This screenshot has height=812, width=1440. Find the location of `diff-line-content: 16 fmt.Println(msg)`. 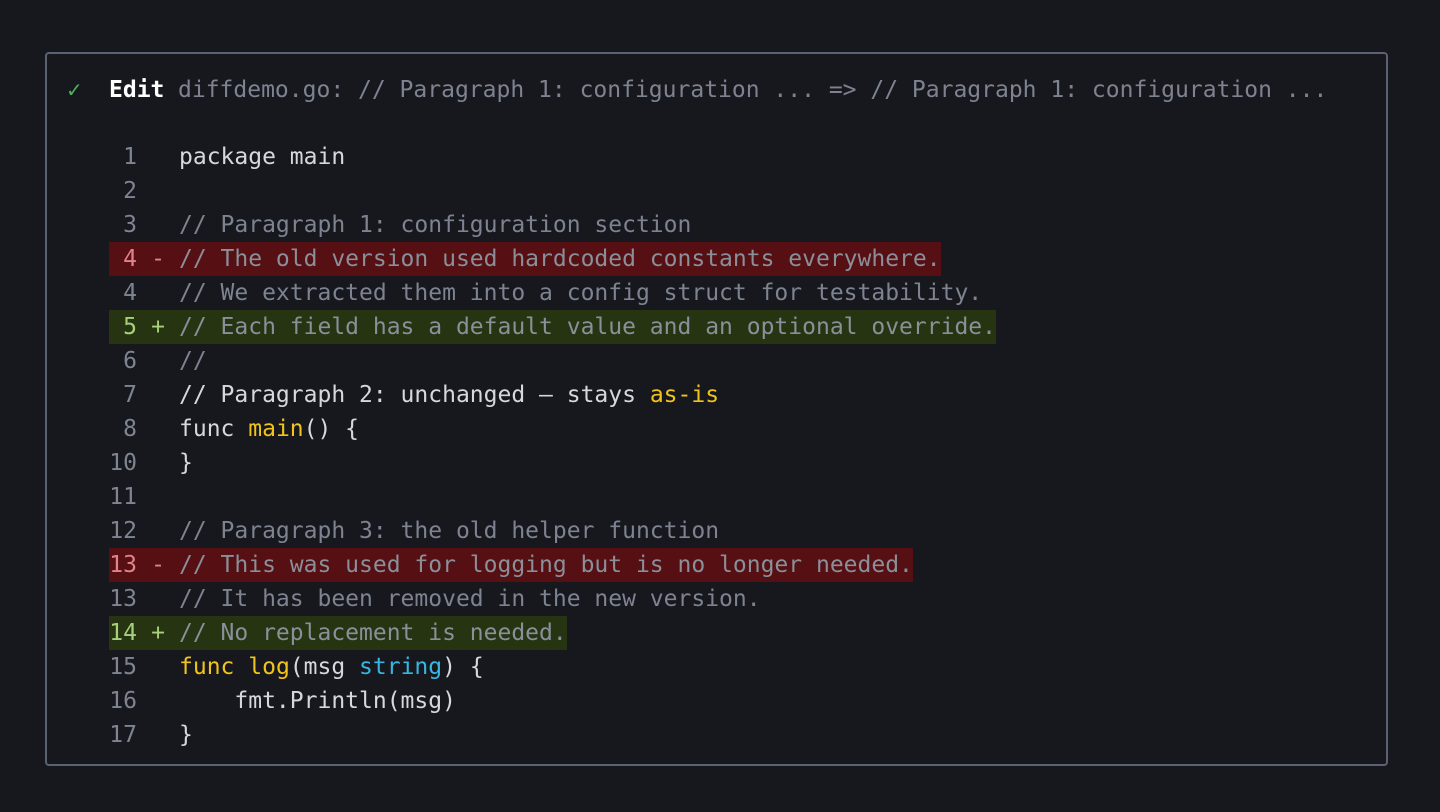

diff-line-content: 16 fmt.Println(msg) is located at coordinates (282, 701).